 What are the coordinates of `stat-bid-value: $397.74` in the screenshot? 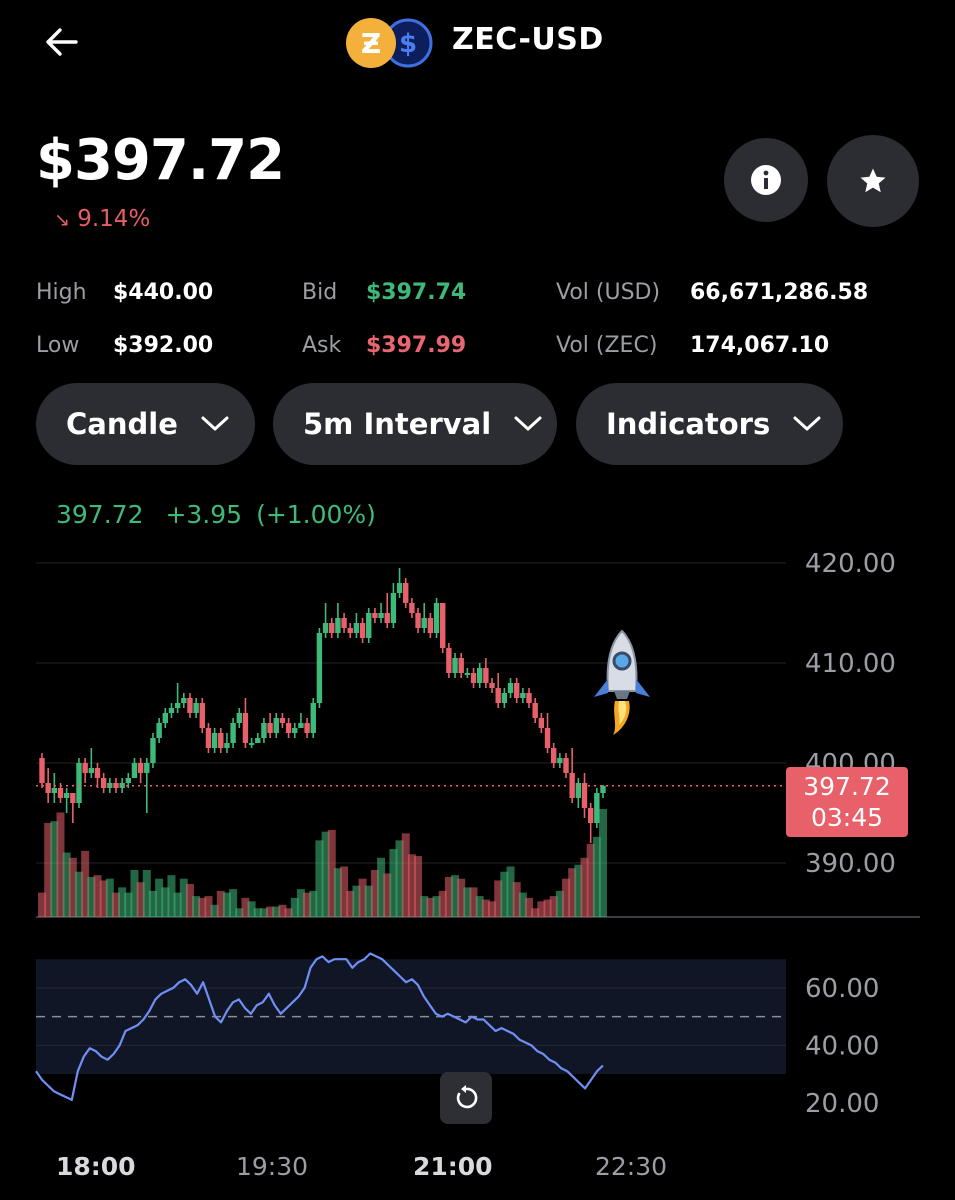 It's located at (416, 292).